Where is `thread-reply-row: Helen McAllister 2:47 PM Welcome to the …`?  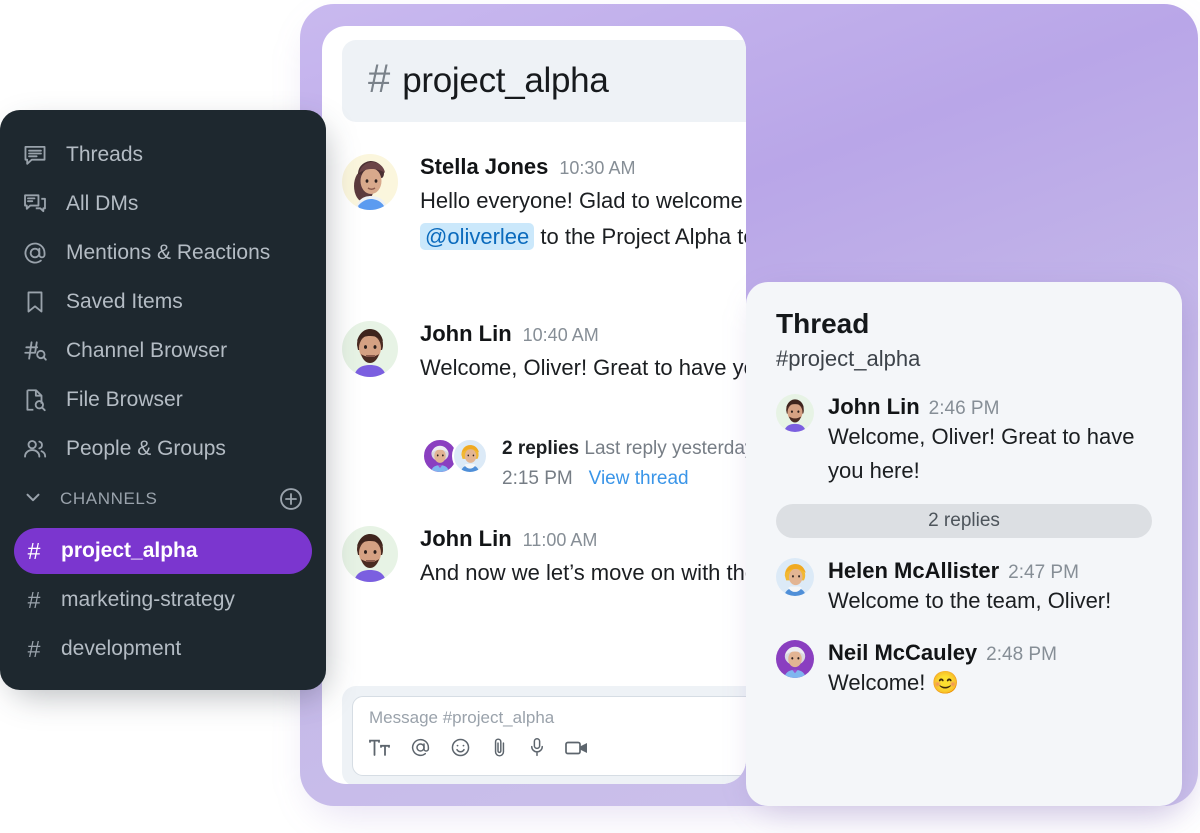
thread-reply-row: Helen McAllister 2:47 PM Welcome to the … is located at coordinates (964, 588).